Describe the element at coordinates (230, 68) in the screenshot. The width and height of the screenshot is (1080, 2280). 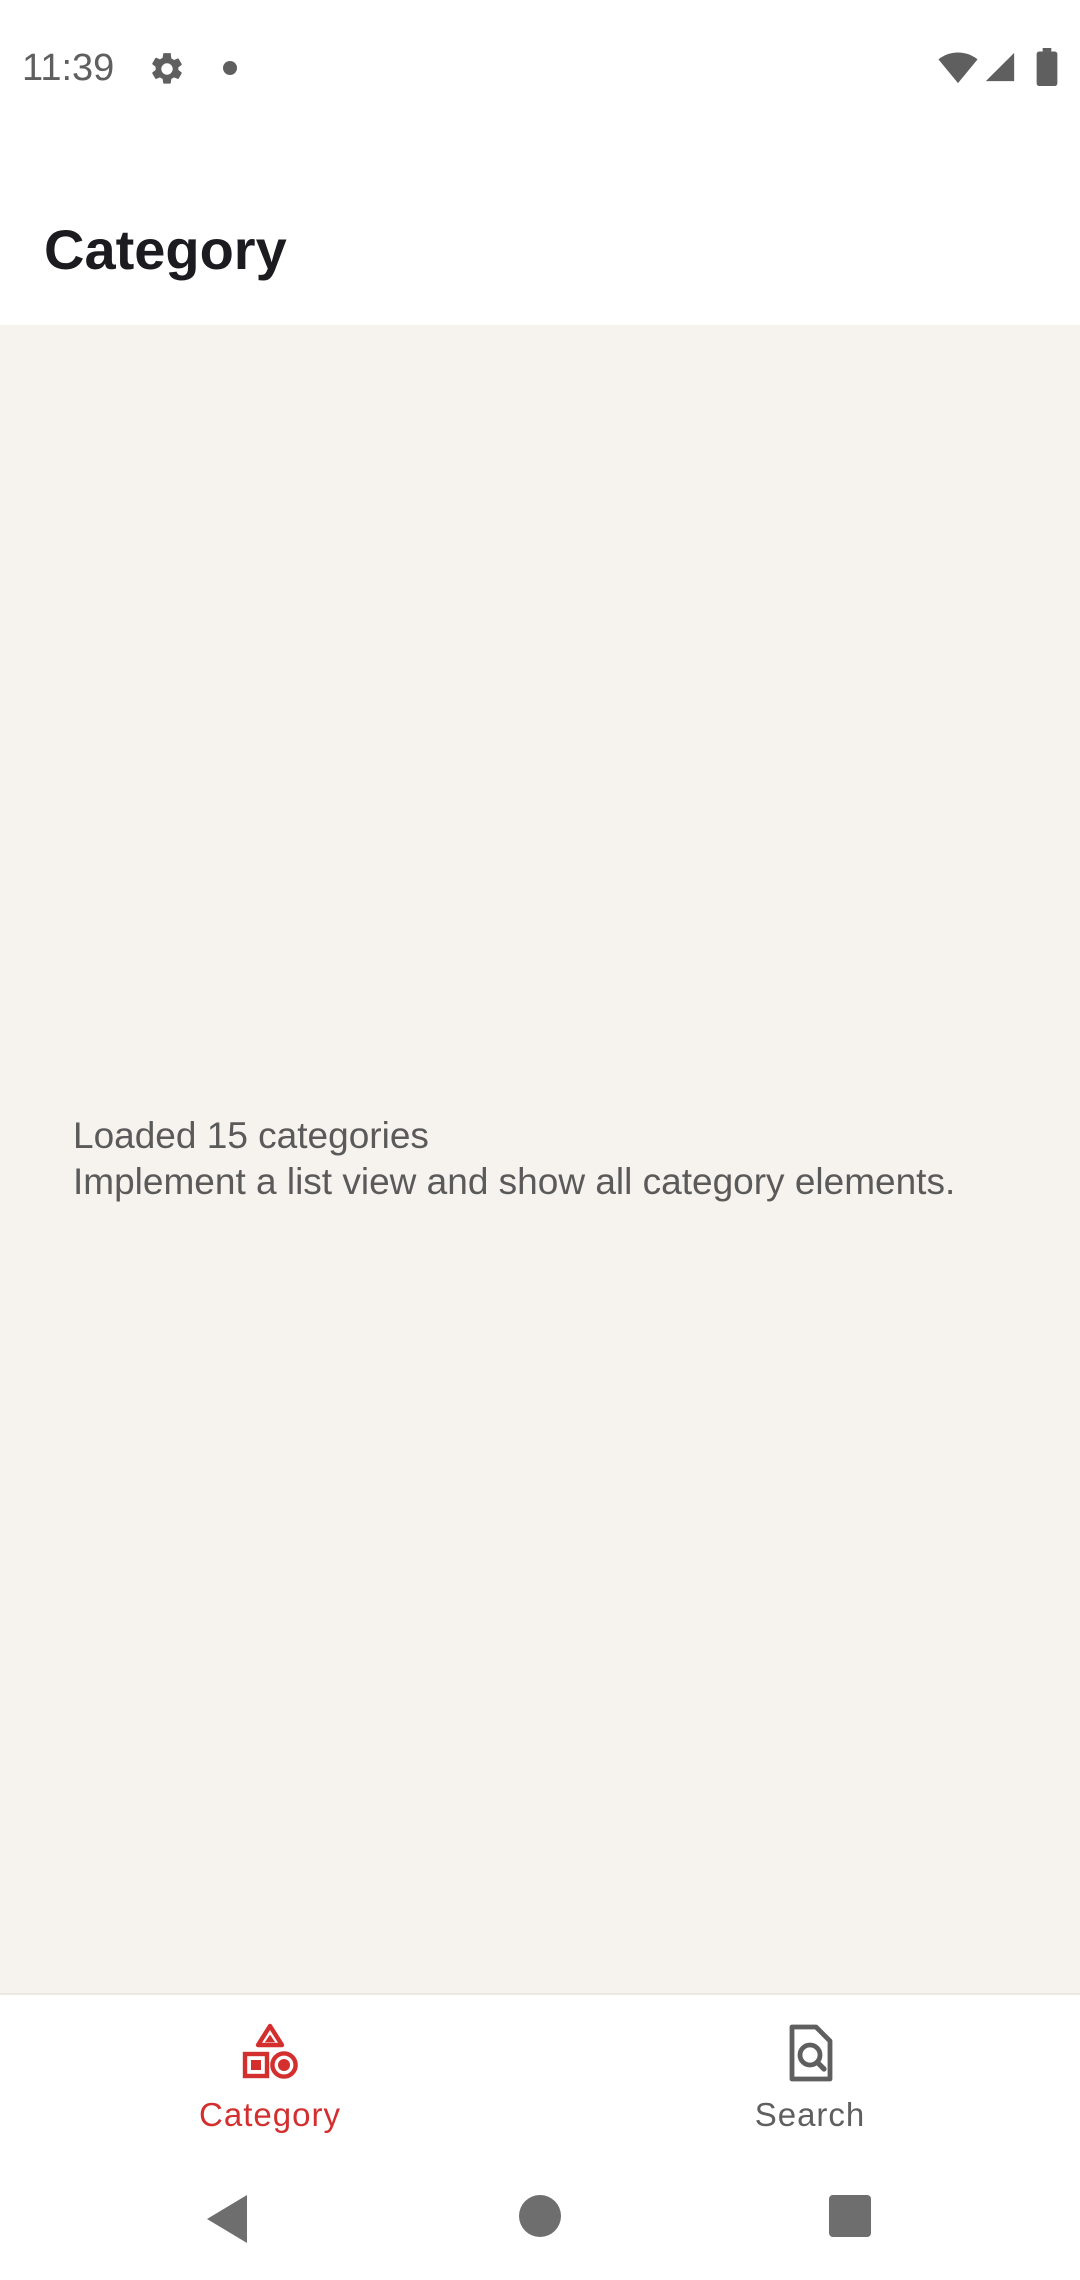
I see `notification-dot-icon` at that location.